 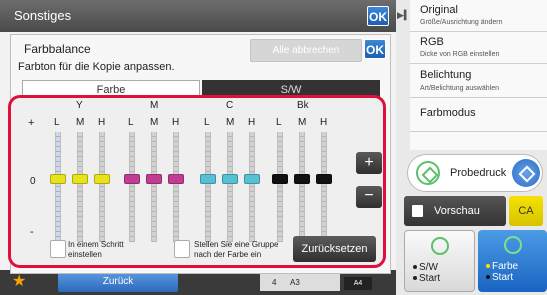 I want to click on slider-knob-y-m, so click(x=80, y=179).